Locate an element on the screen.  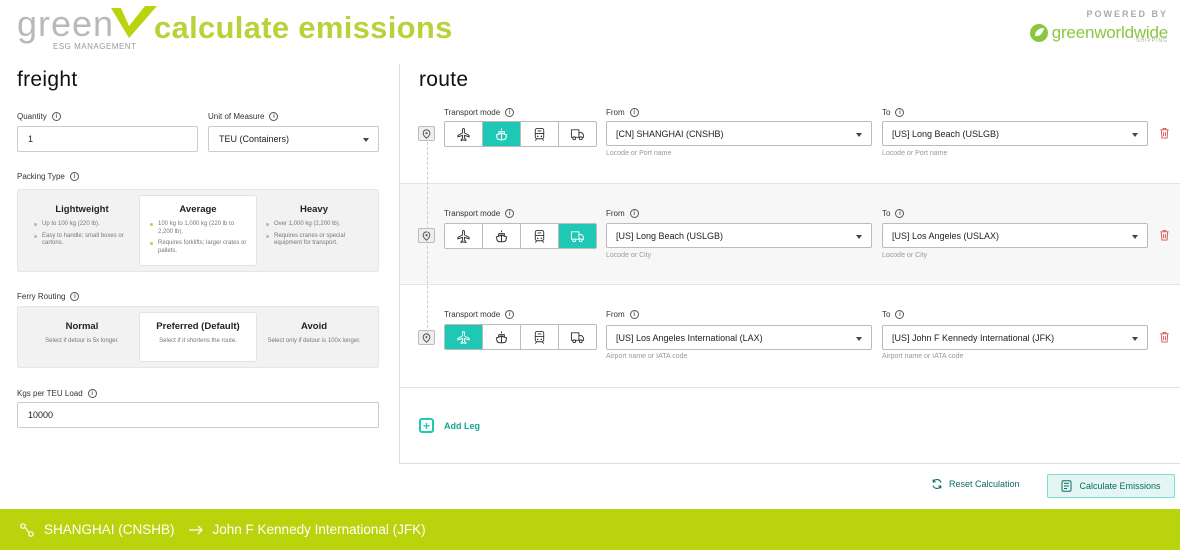
calculate-emissions-button: Calculate Emissions is located at coordinates (1111, 486).